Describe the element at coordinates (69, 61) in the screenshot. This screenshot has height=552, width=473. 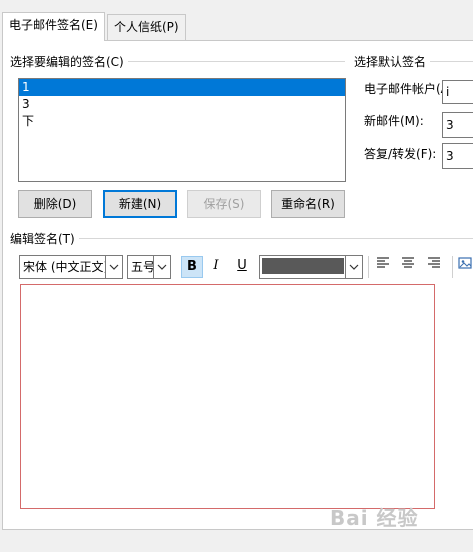
I see `select-signature-title: 选择要编辑的签名(C)` at that location.